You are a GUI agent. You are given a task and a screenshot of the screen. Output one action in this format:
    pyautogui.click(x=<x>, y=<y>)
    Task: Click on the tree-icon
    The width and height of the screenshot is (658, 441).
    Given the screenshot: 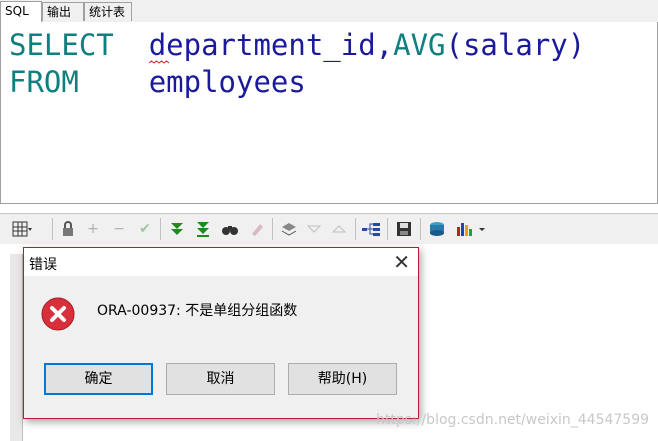 What is the action you would take?
    pyautogui.click(x=371, y=229)
    